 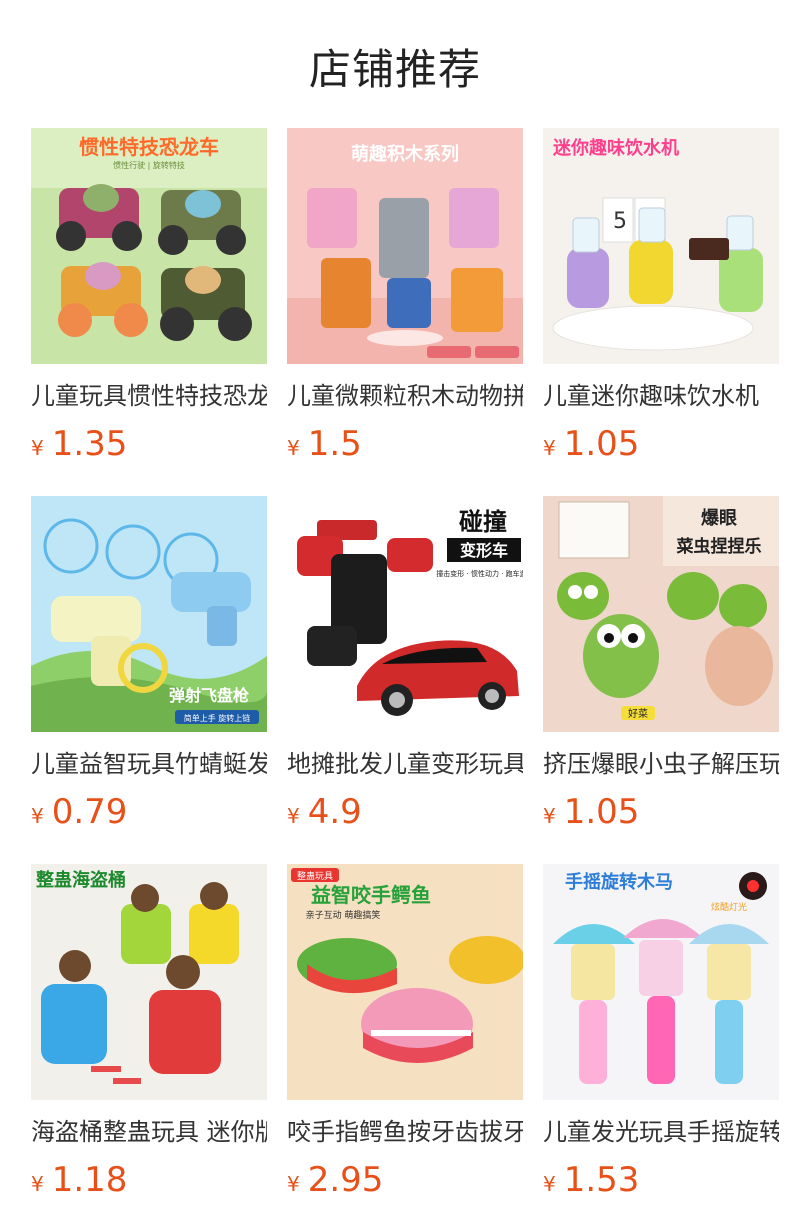 What do you see at coordinates (619, 882) in the screenshot?
I see `svg-text: 手摇旋转木马` at bounding box center [619, 882].